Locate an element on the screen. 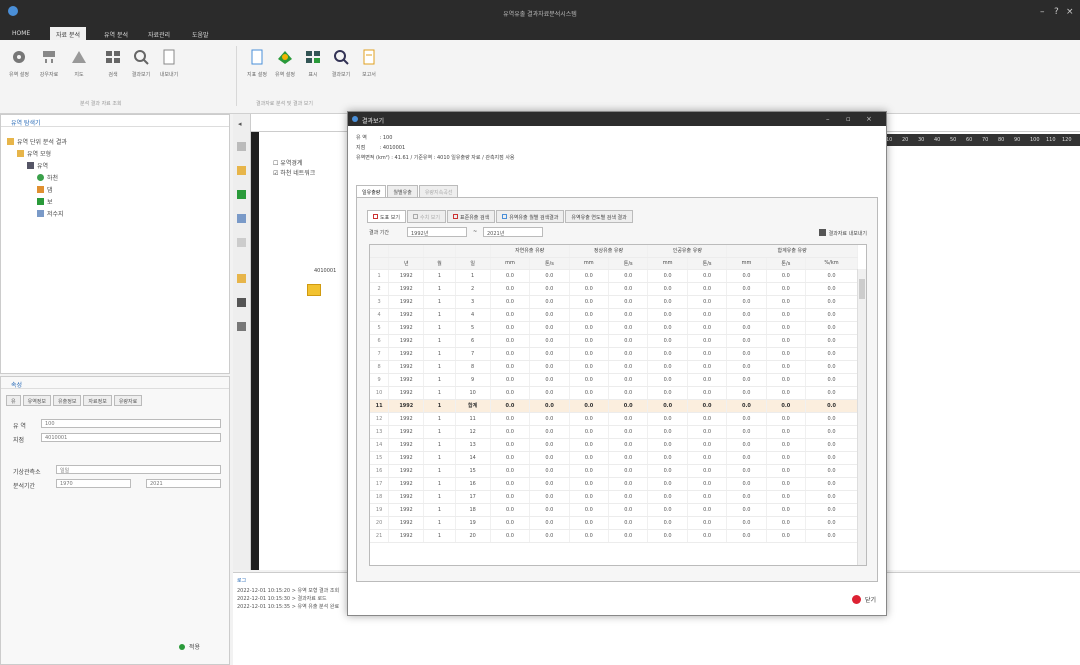 This screenshot has width=1080, height=665. tab-monthly-runoff: 월별유출 is located at coordinates (402, 191).